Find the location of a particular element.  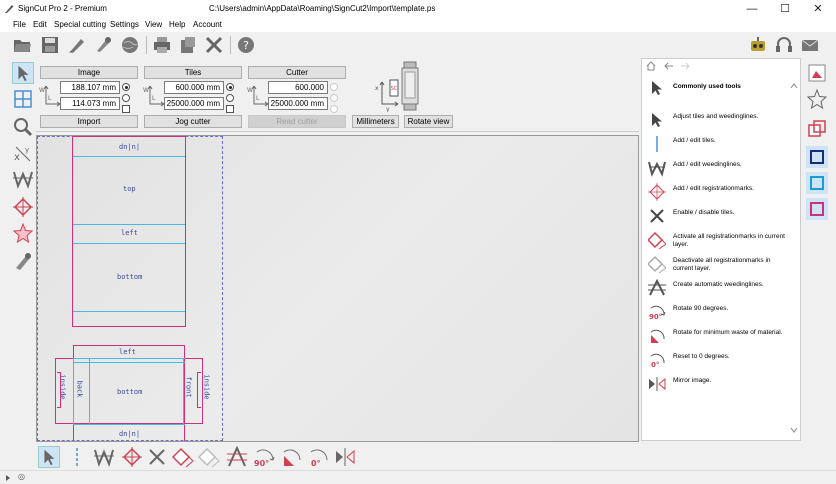

auto-weeding-icon is located at coordinates (237, 457).